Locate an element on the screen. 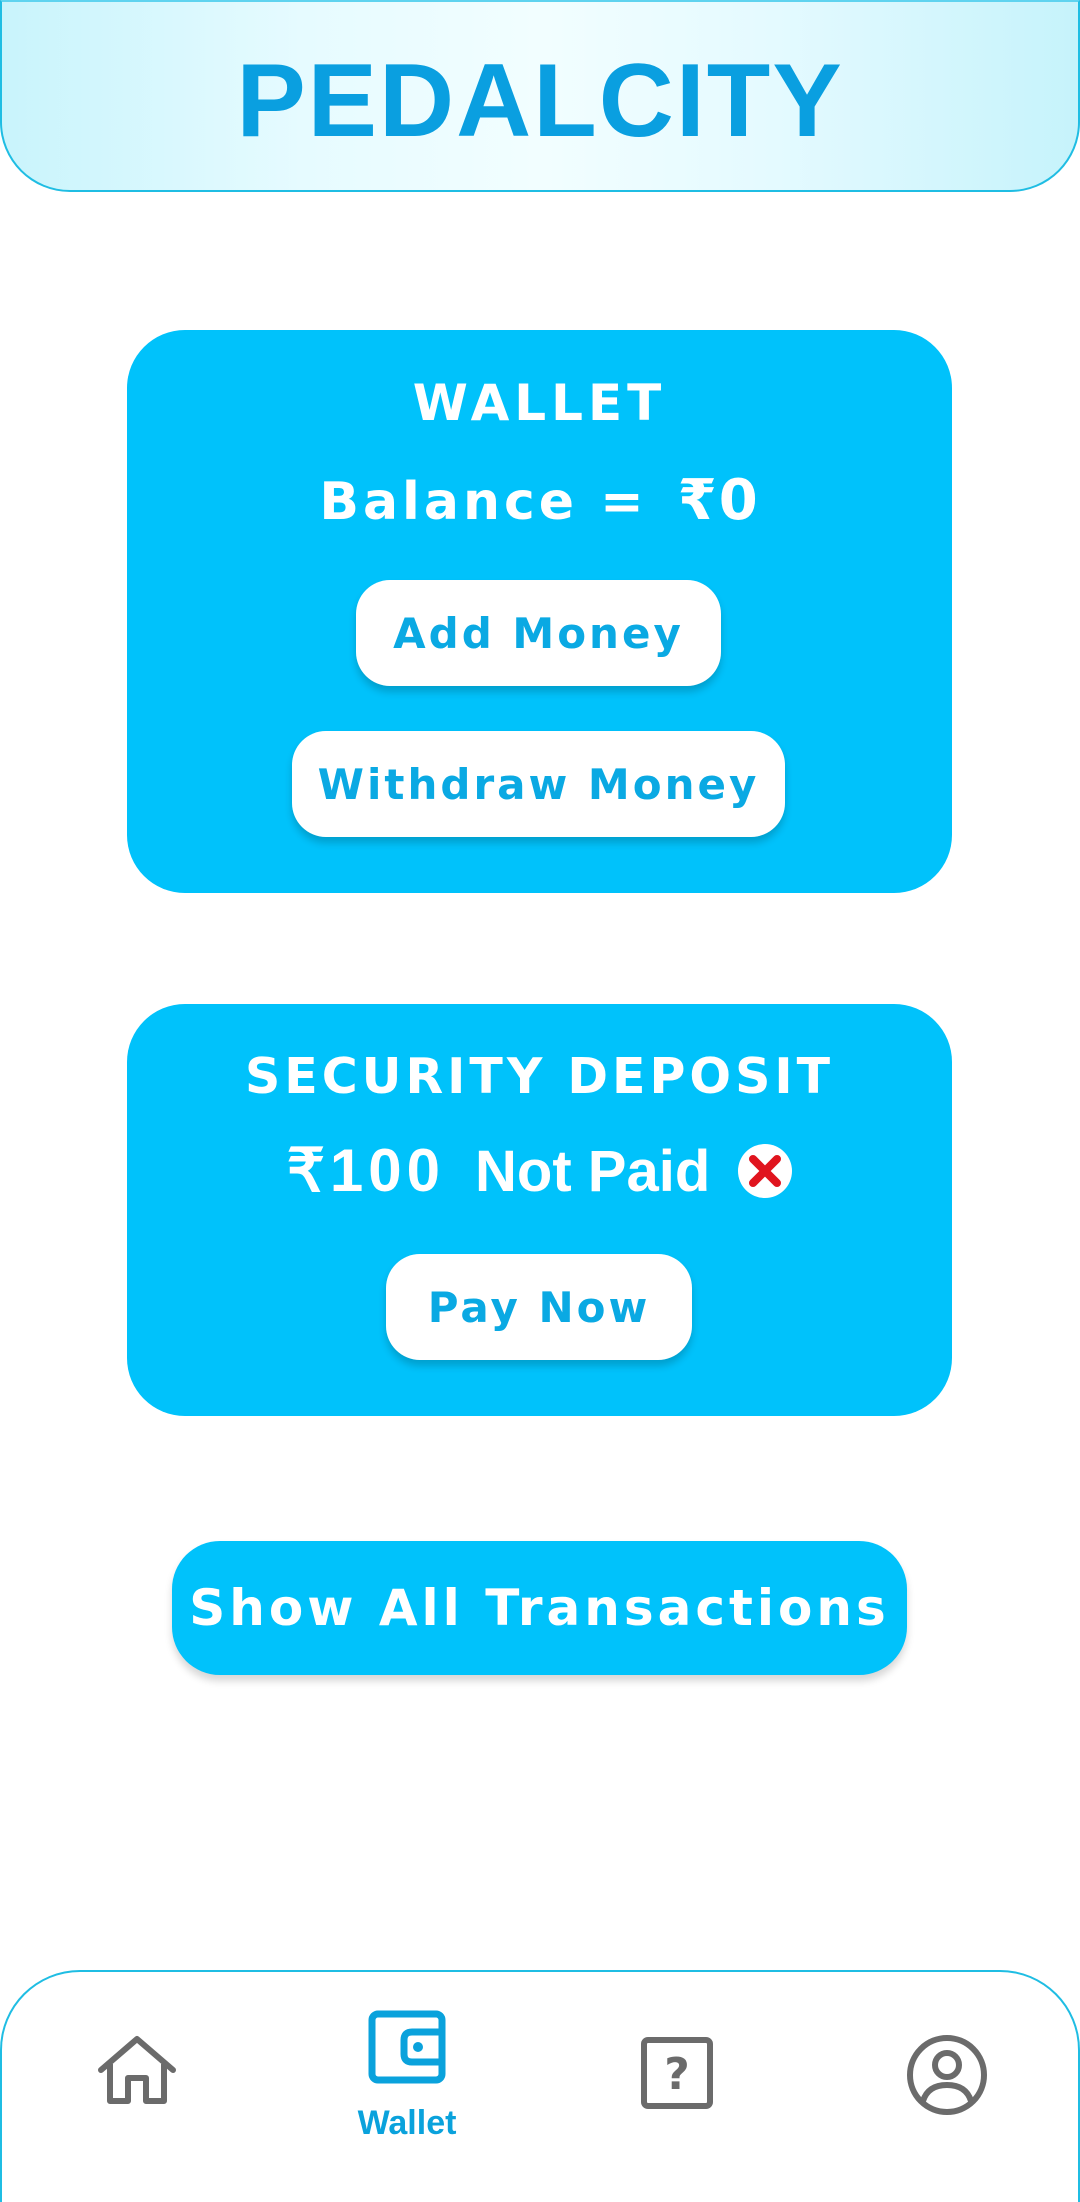 The width and height of the screenshot is (1080, 2202). bottom-nav: Wallet ? is located at coordinates (540, 2086).